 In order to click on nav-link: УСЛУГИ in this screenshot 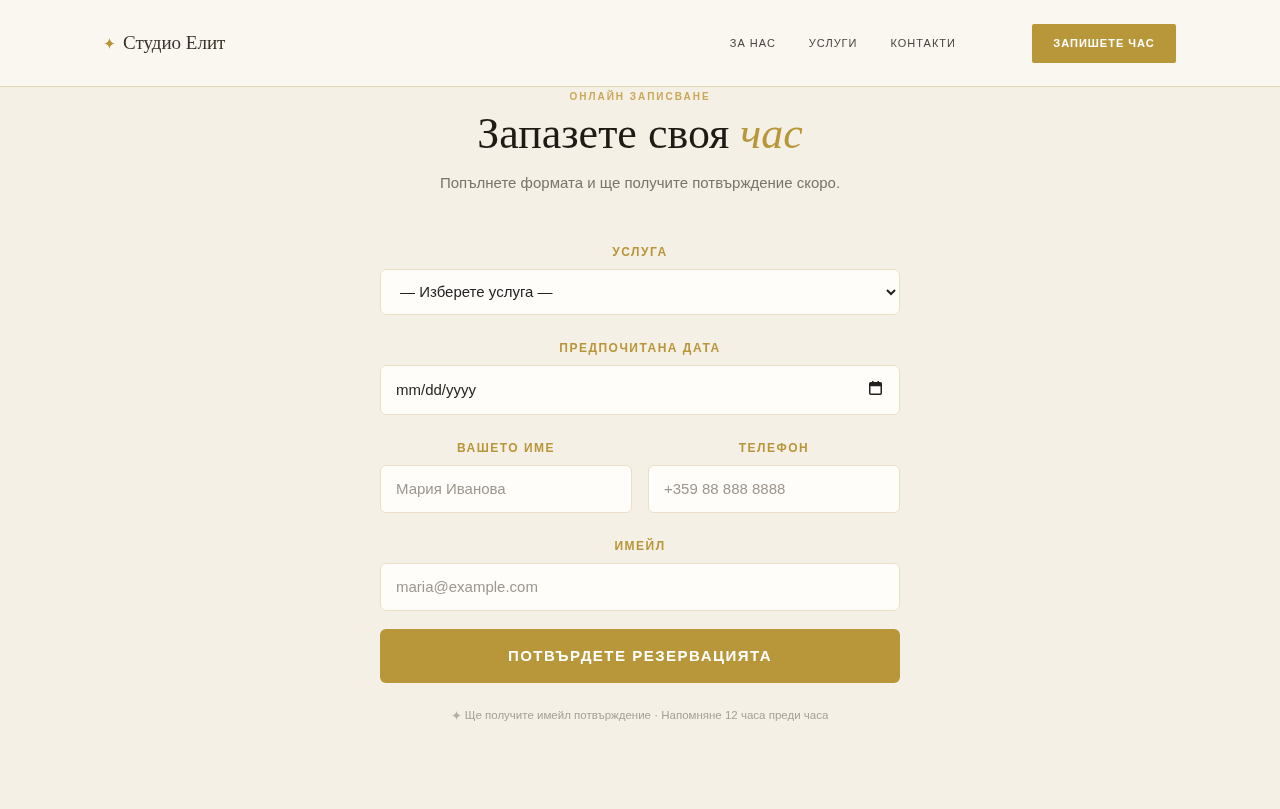, I will do `click(833, 43)`.